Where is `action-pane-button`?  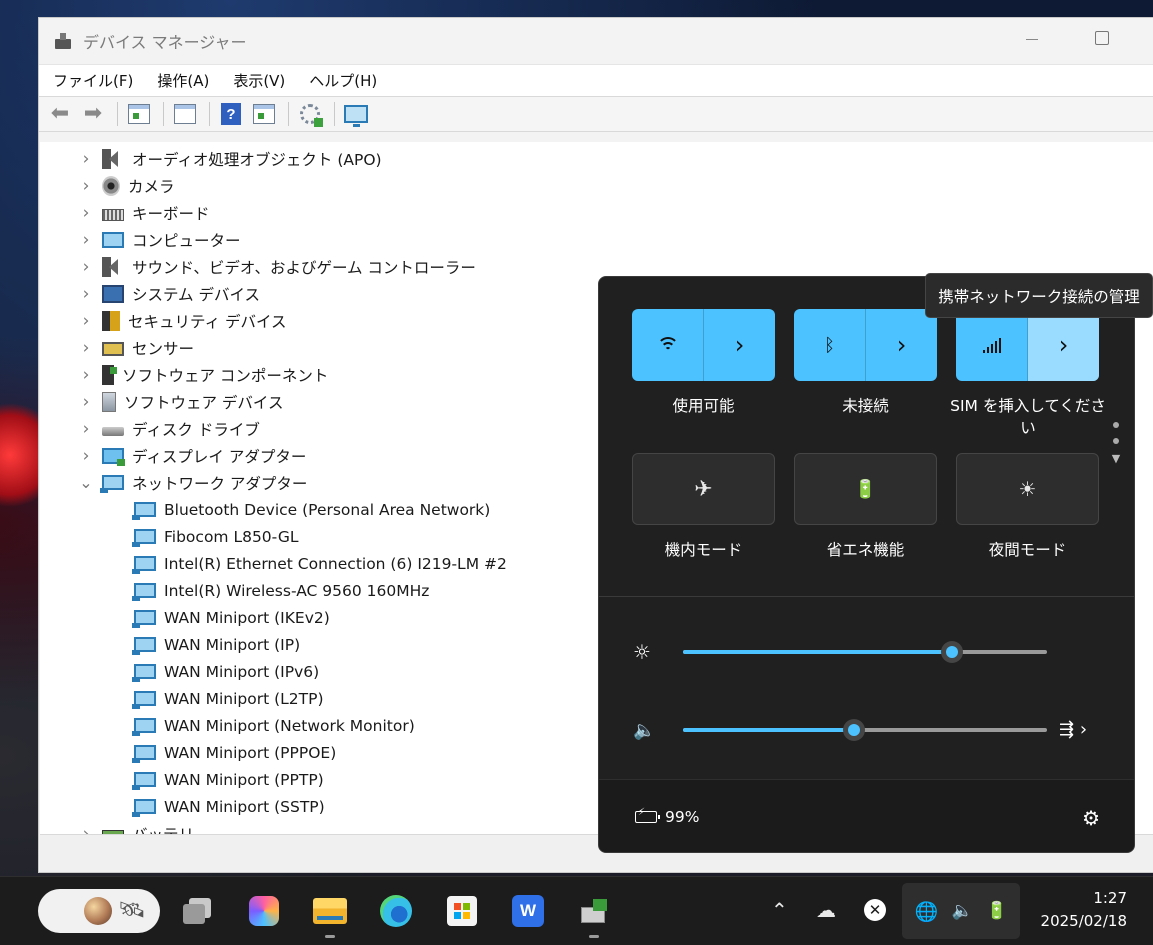
action-pane-button is located at coordinates (264, 114).